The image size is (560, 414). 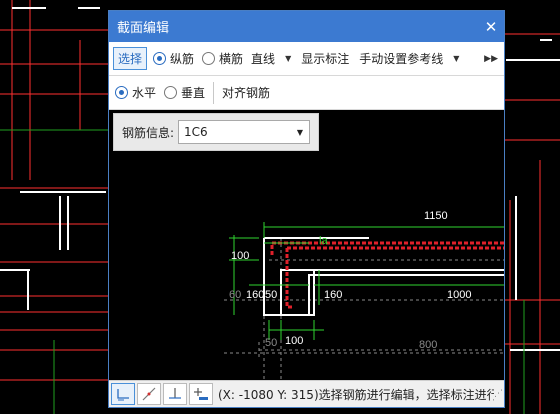 What do you see at coordinates (436, 216) in the screenshot?
I see `dim-1150: 1150` at bounding box center [436, 216].